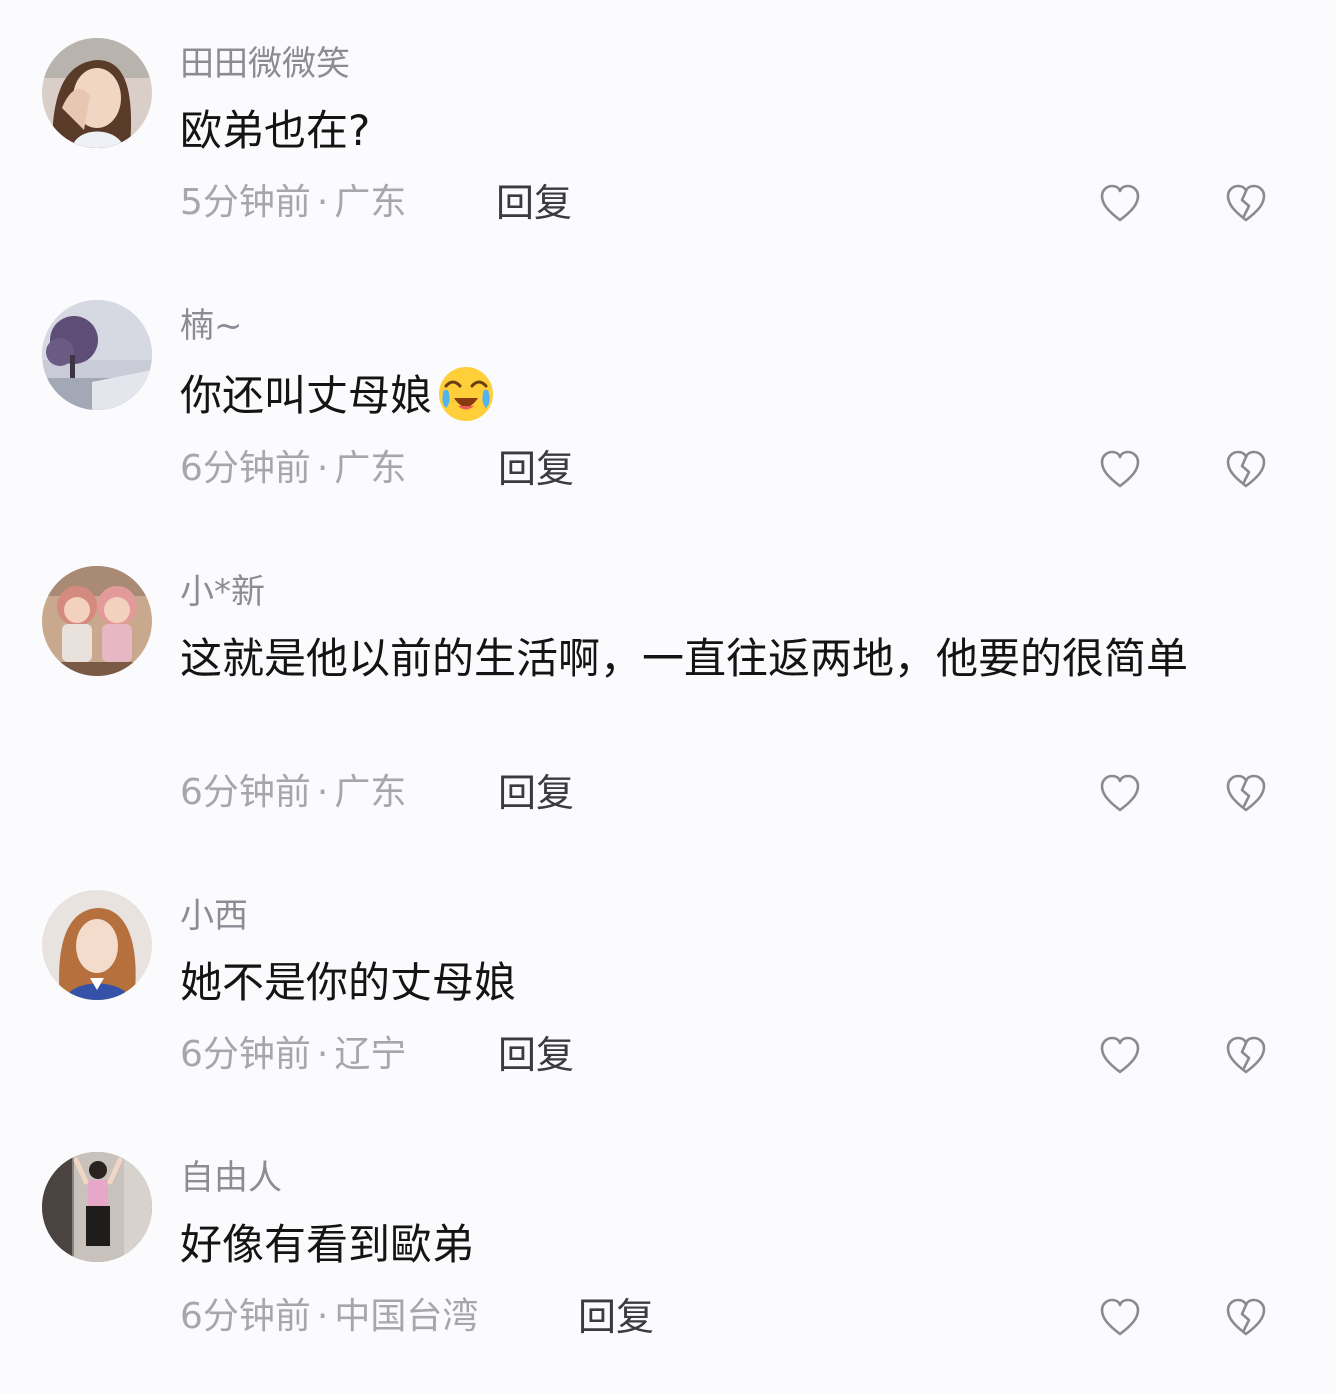  Describe the element at coordinates (348, 982) in the screenshot. I see `comment-text-content: 她不是你的丈母娘` at that location.